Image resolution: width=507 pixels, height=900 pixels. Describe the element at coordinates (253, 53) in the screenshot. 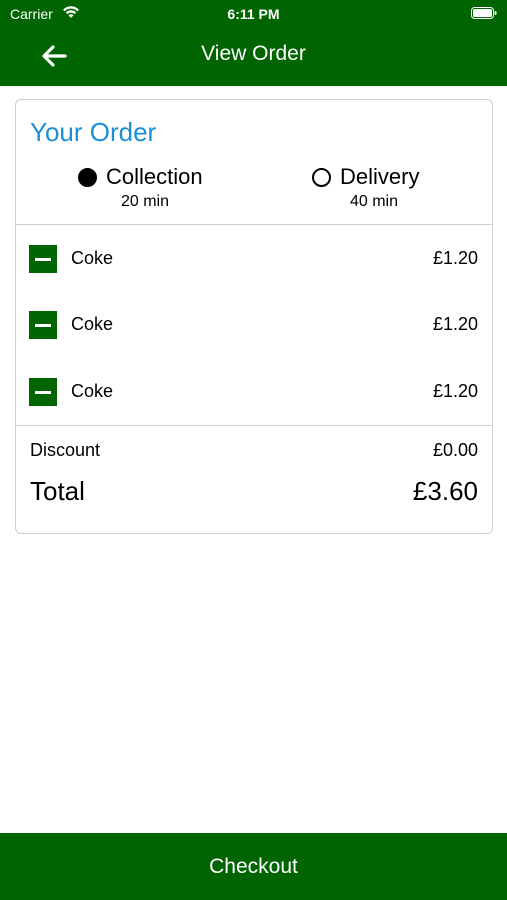

I see `page-title: View Order` at that location.